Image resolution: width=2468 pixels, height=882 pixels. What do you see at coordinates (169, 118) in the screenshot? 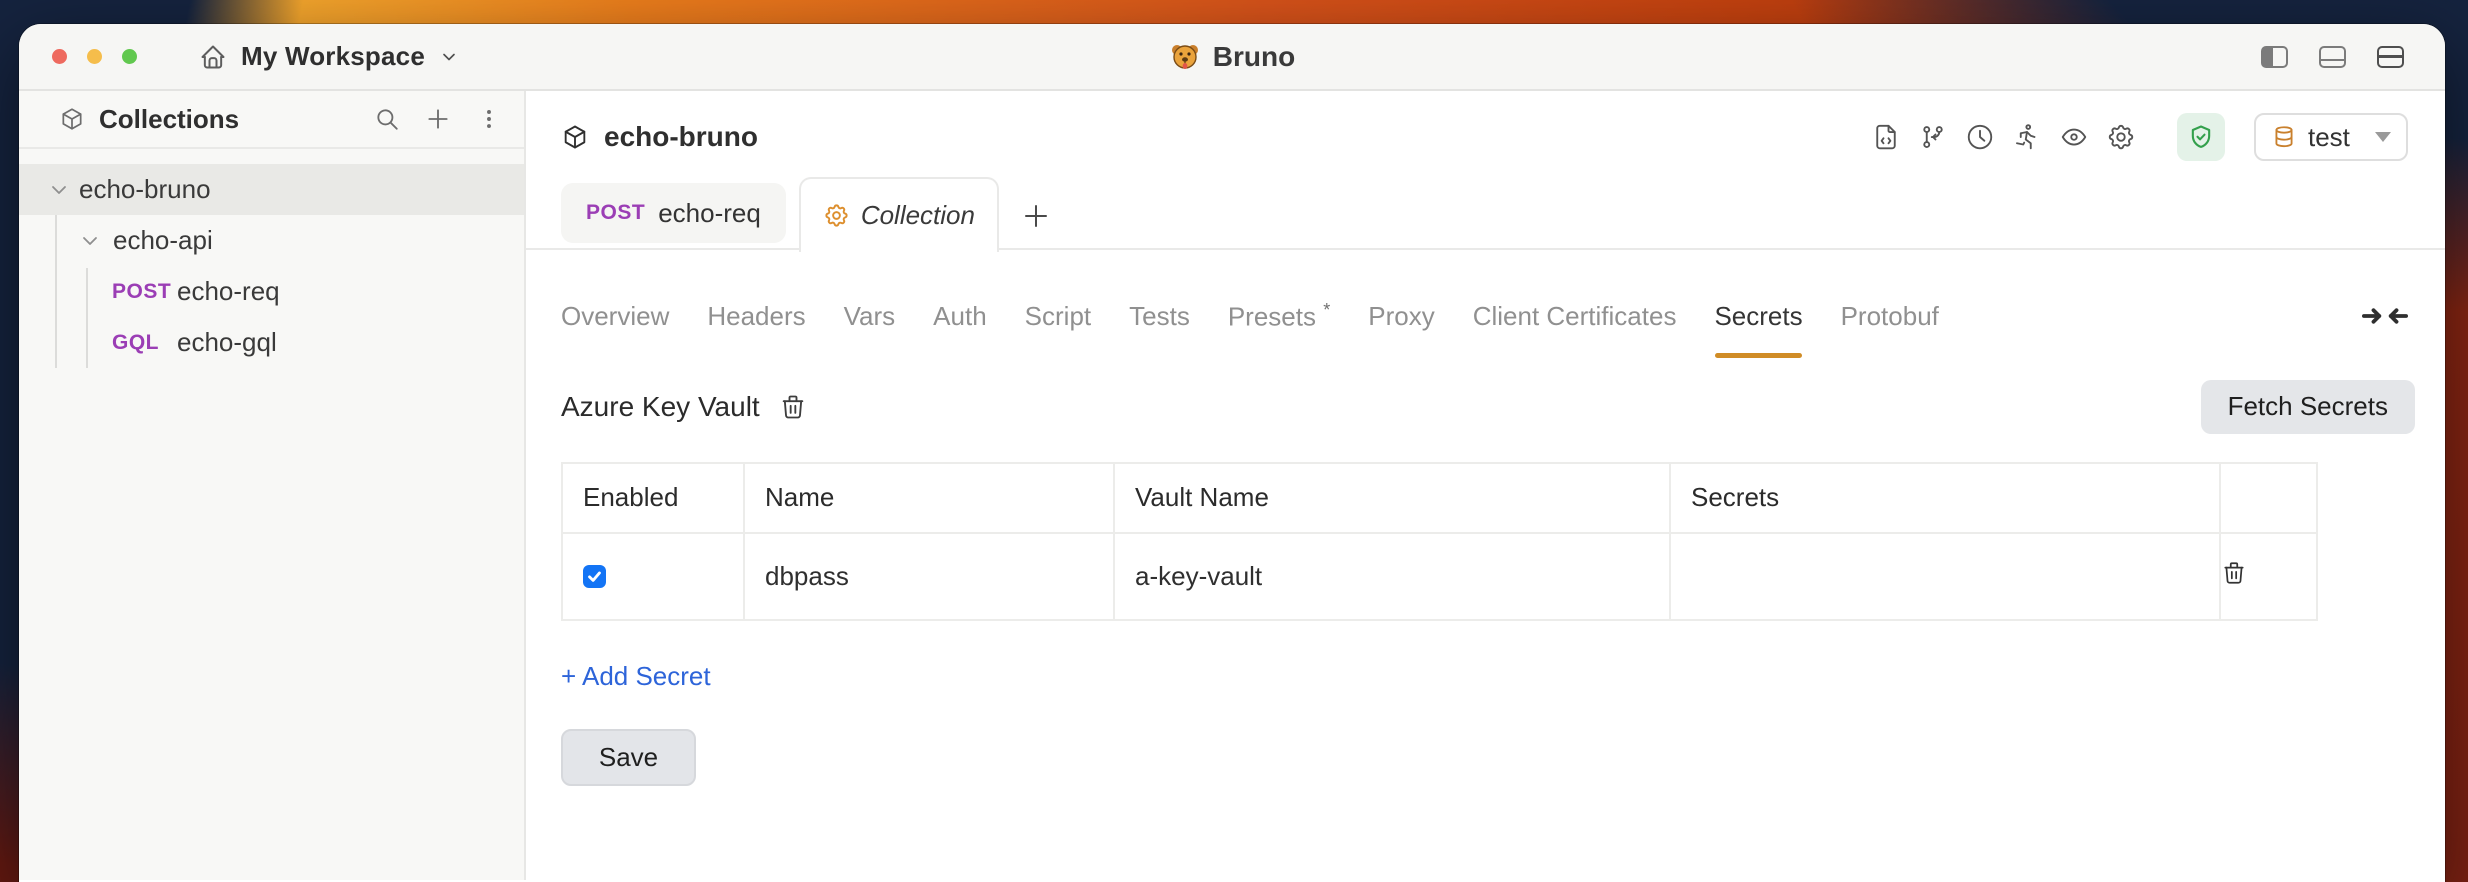
I see `sidebar-title: Collections` at bounding box center [169, 118].